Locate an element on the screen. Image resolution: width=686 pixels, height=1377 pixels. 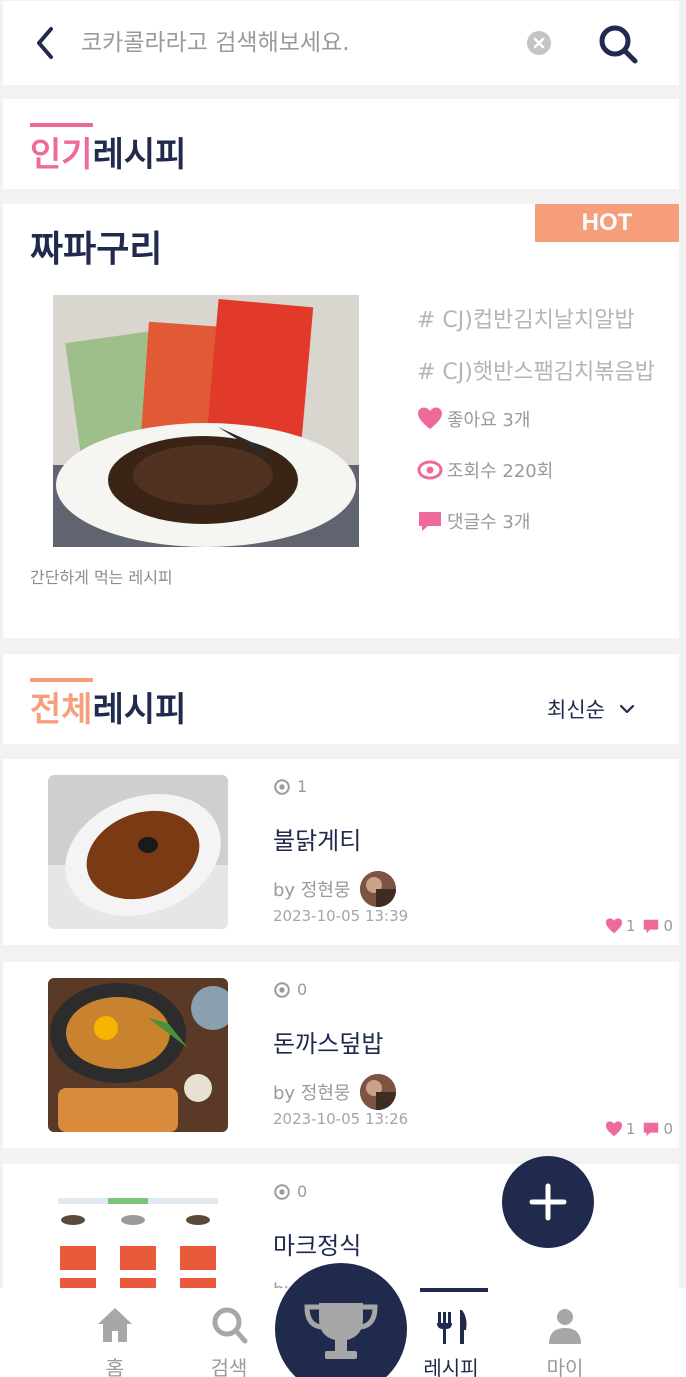
nav-recipe-label: 레시피 is located at coordinates (451, 1366).